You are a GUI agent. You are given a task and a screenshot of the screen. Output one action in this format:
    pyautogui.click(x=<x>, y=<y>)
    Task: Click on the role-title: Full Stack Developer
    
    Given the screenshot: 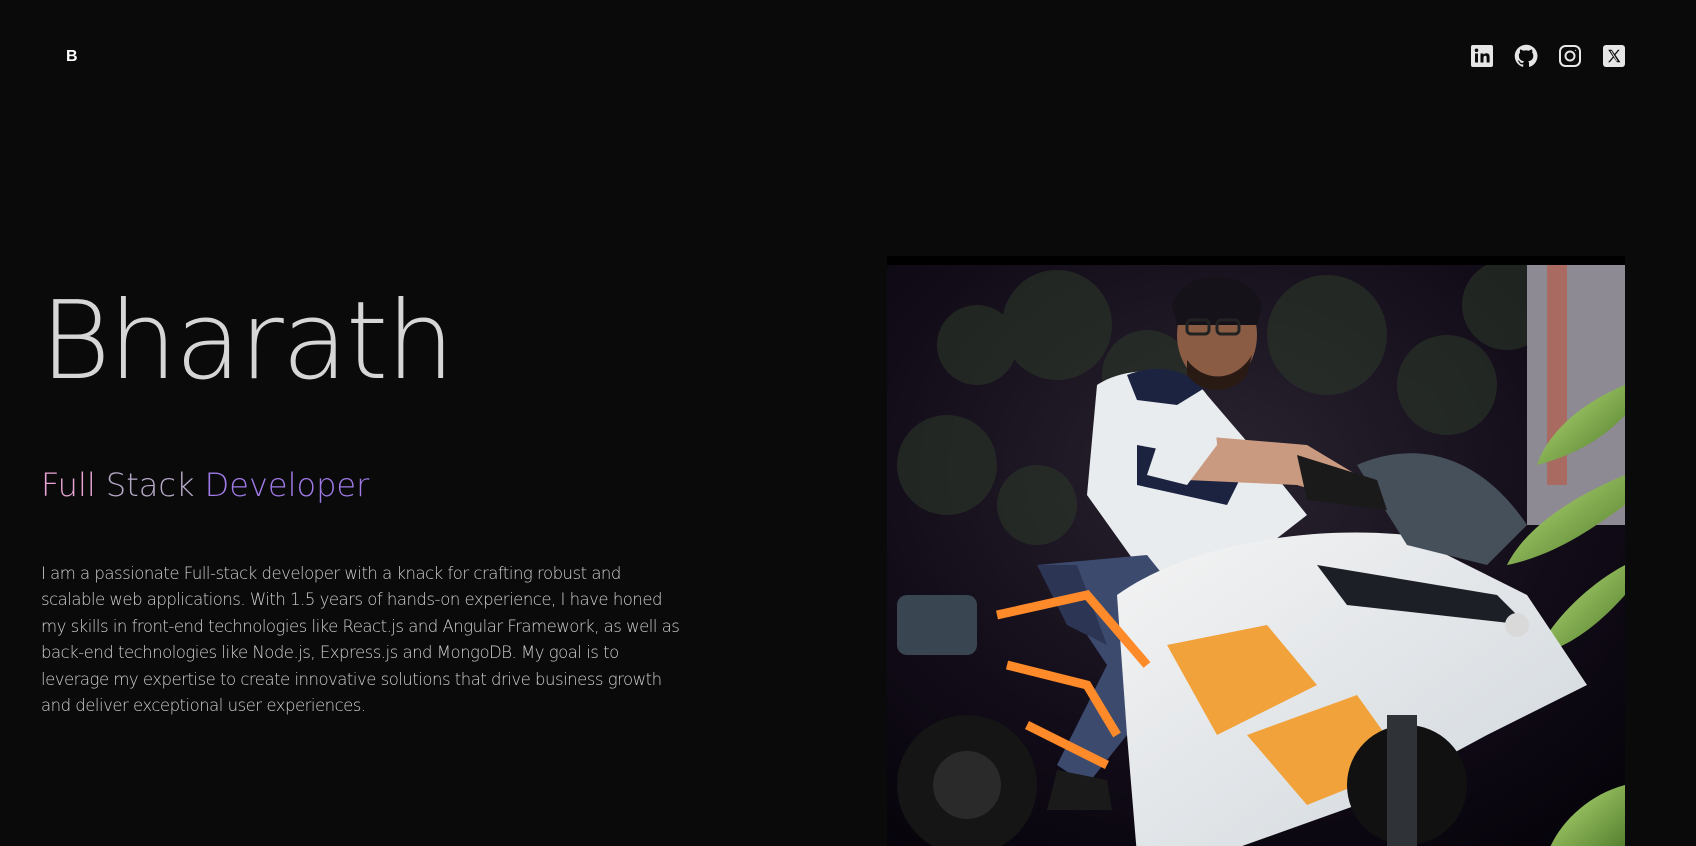 What is the action you would take?
    pyautogui.click(x=205, y=485)
    